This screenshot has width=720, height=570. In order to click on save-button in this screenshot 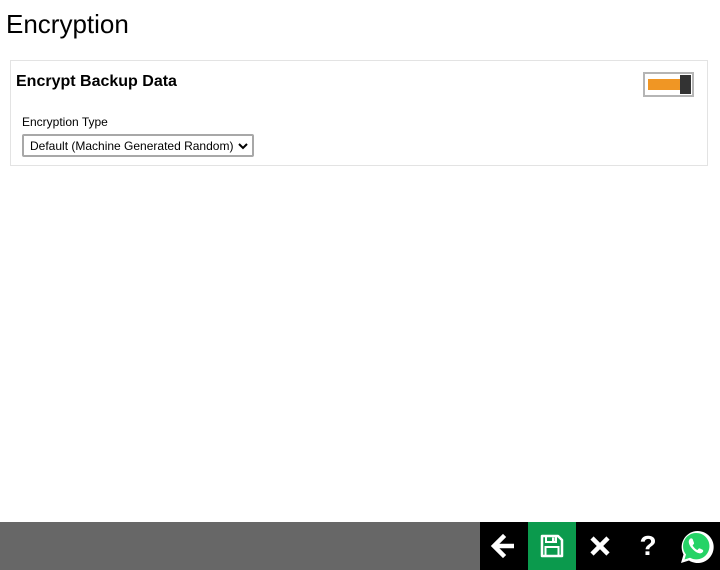, I will do `click(552, 546)`.